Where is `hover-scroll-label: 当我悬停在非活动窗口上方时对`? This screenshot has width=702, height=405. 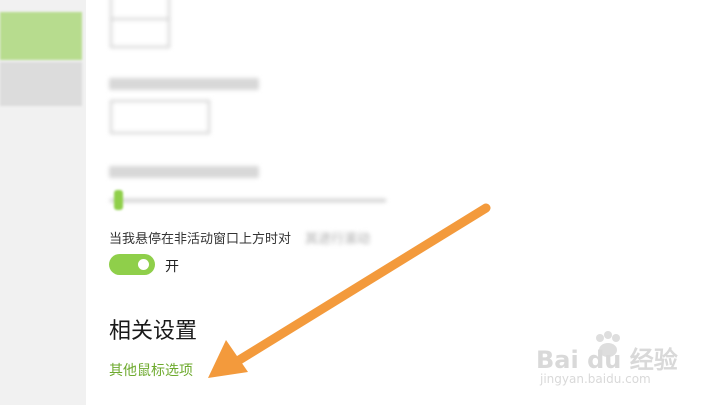 hover-scroll-label: 当我悬停在非活动窗口上方时对 is located at coordinates (200, 239).